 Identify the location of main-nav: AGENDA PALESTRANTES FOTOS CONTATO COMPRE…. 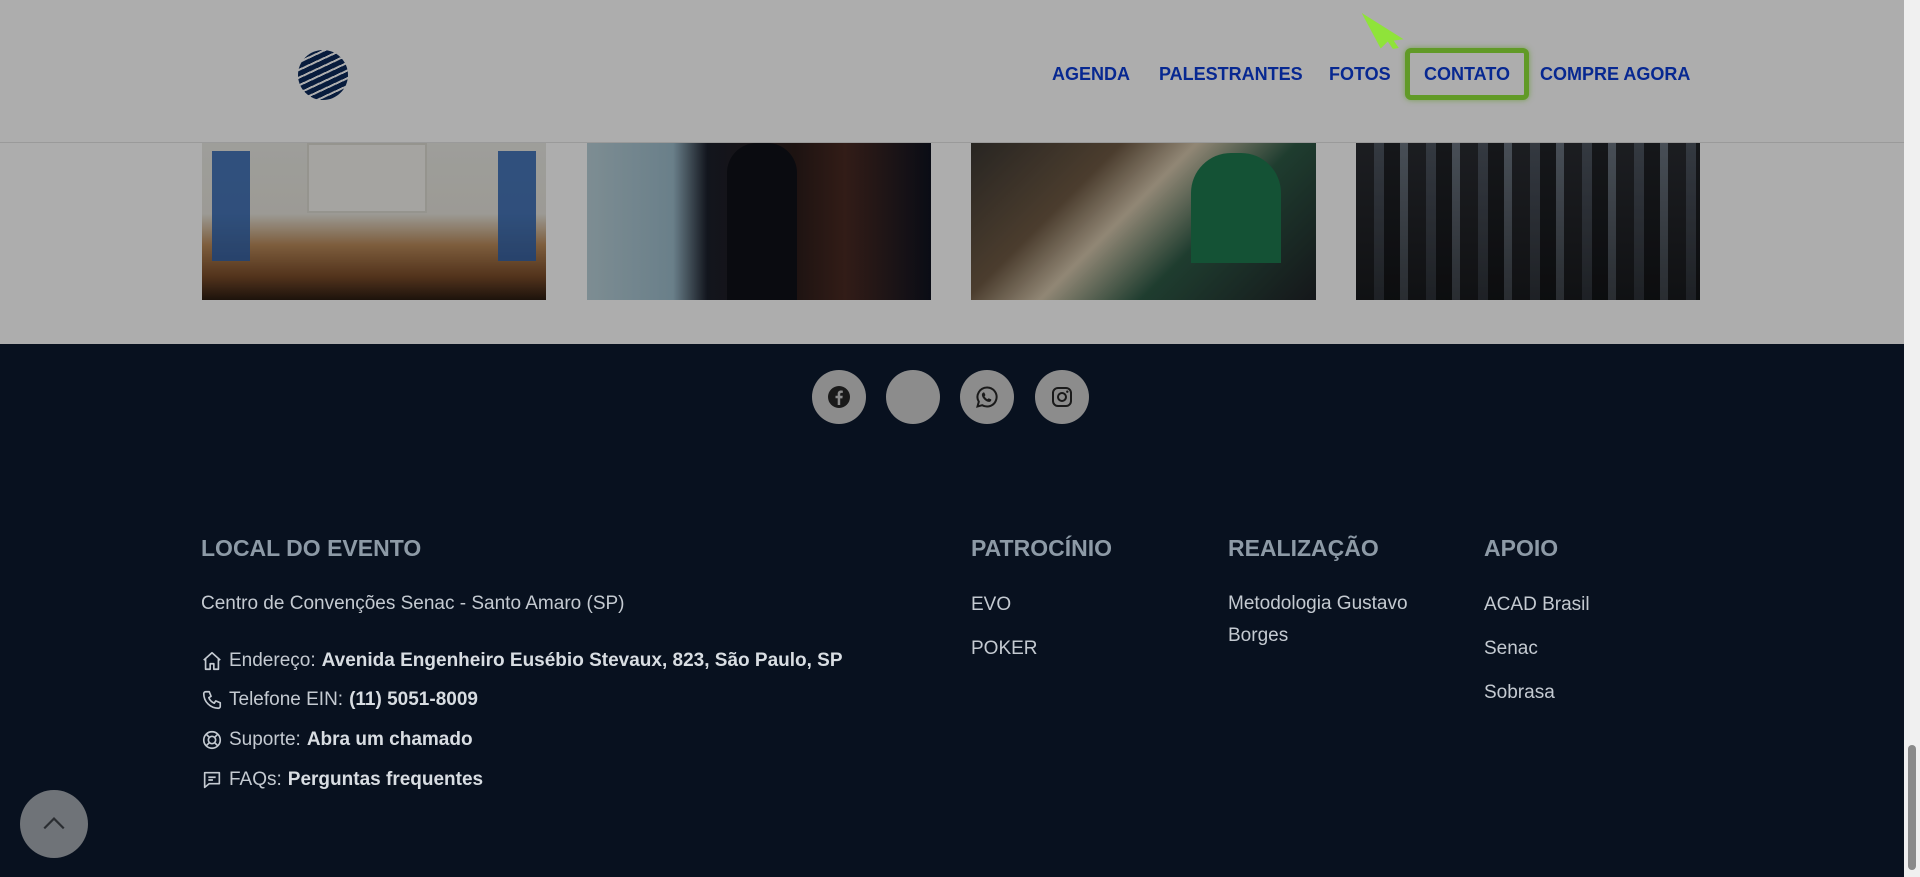
(952, 74).